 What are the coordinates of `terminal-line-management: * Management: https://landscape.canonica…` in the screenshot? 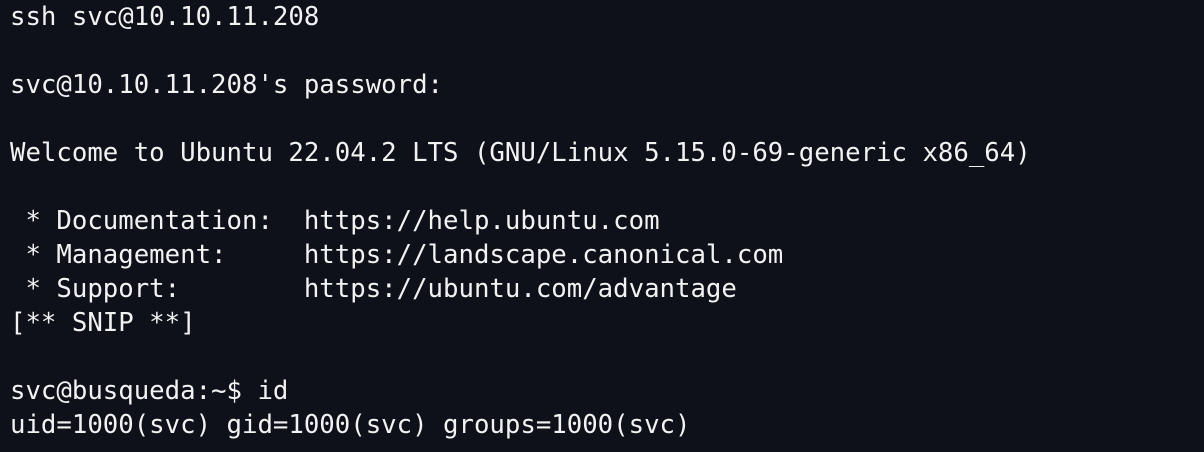 It's located at (397, 255).